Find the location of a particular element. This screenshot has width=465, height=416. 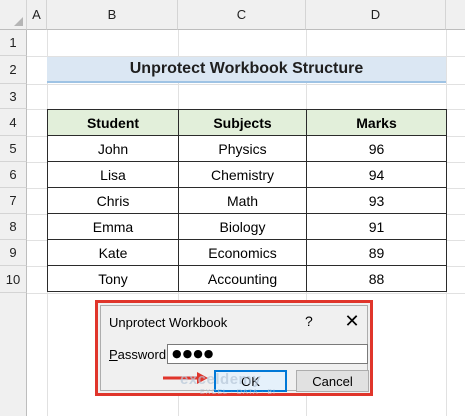

row-header-6: 6 is located at coordinates (13, 175).